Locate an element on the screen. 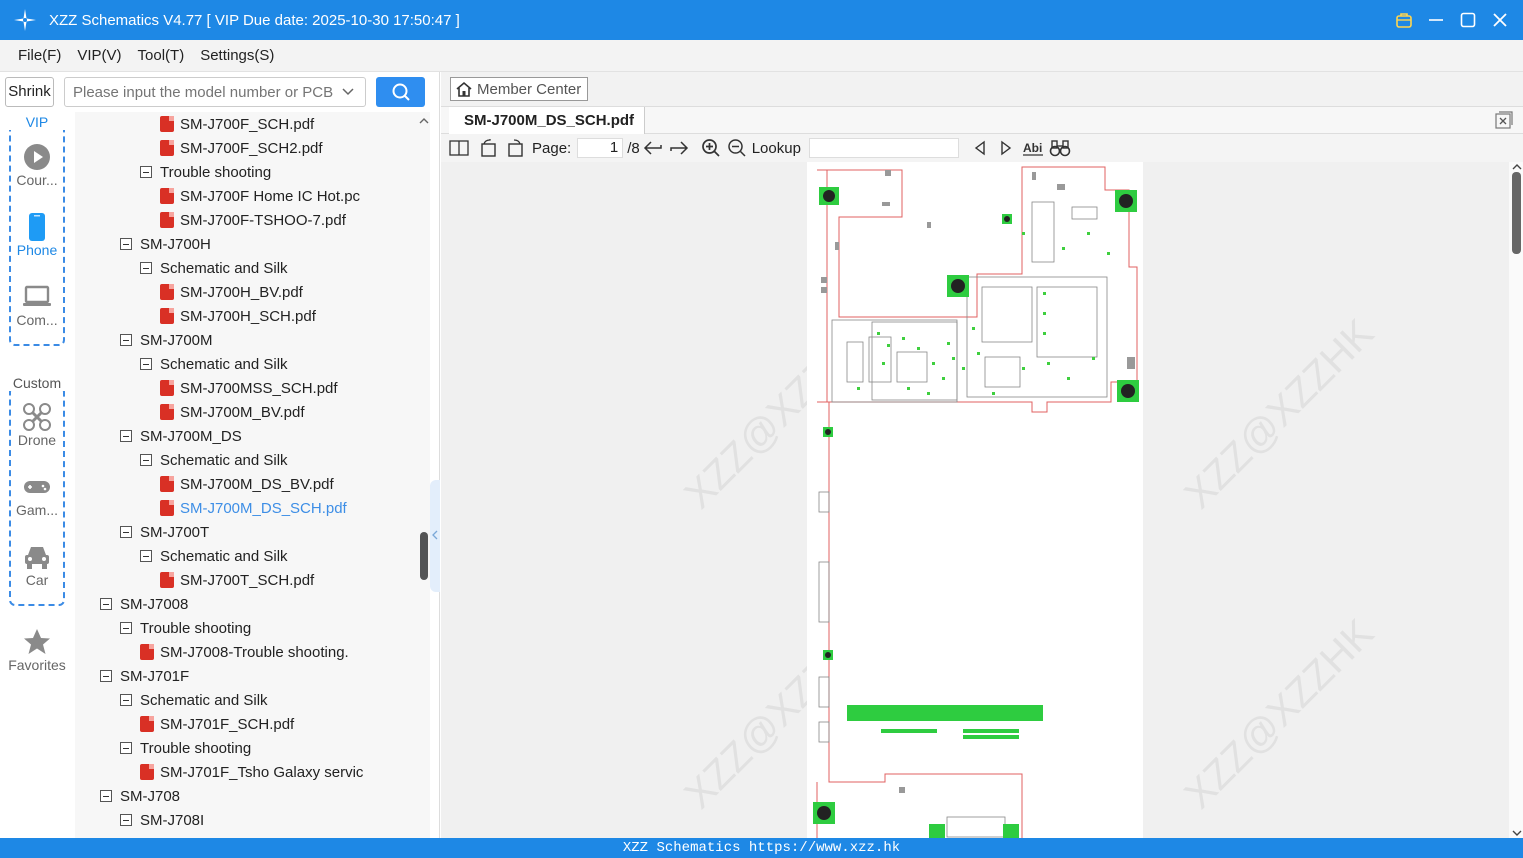  find-next-icon is located at coordinates (1006, 148).